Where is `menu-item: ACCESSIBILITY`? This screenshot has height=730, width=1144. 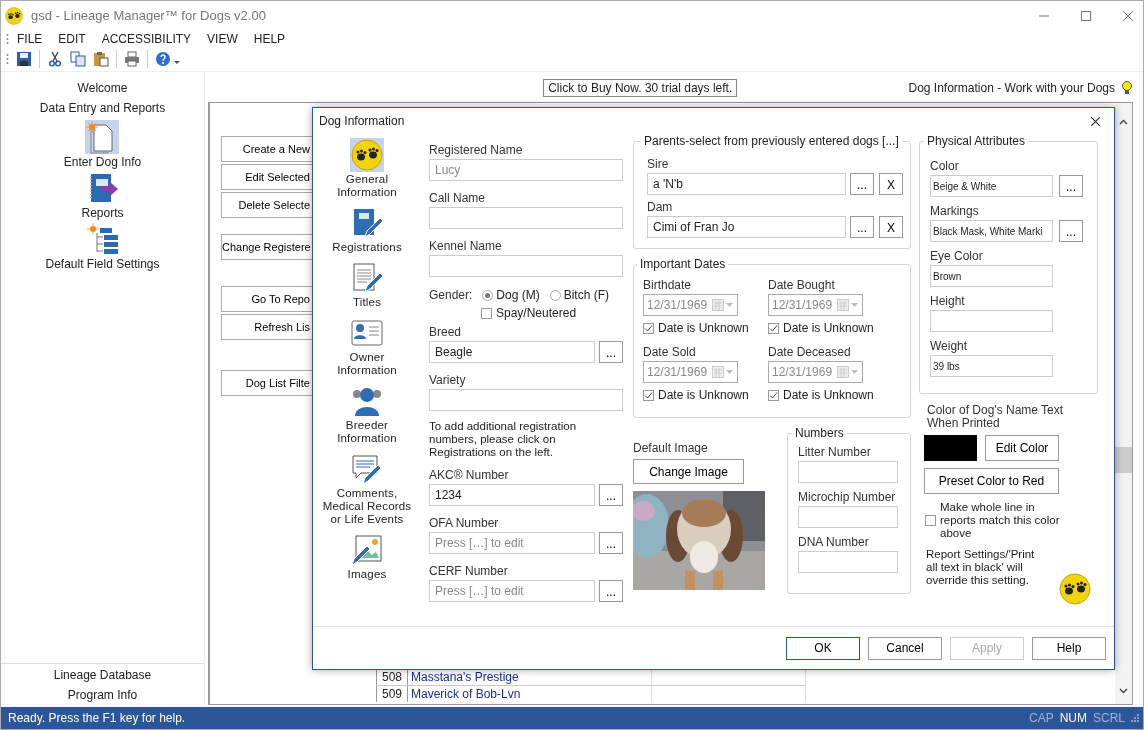
menu-item: ACCESSIBILITY is located at coordinates (146, 38).